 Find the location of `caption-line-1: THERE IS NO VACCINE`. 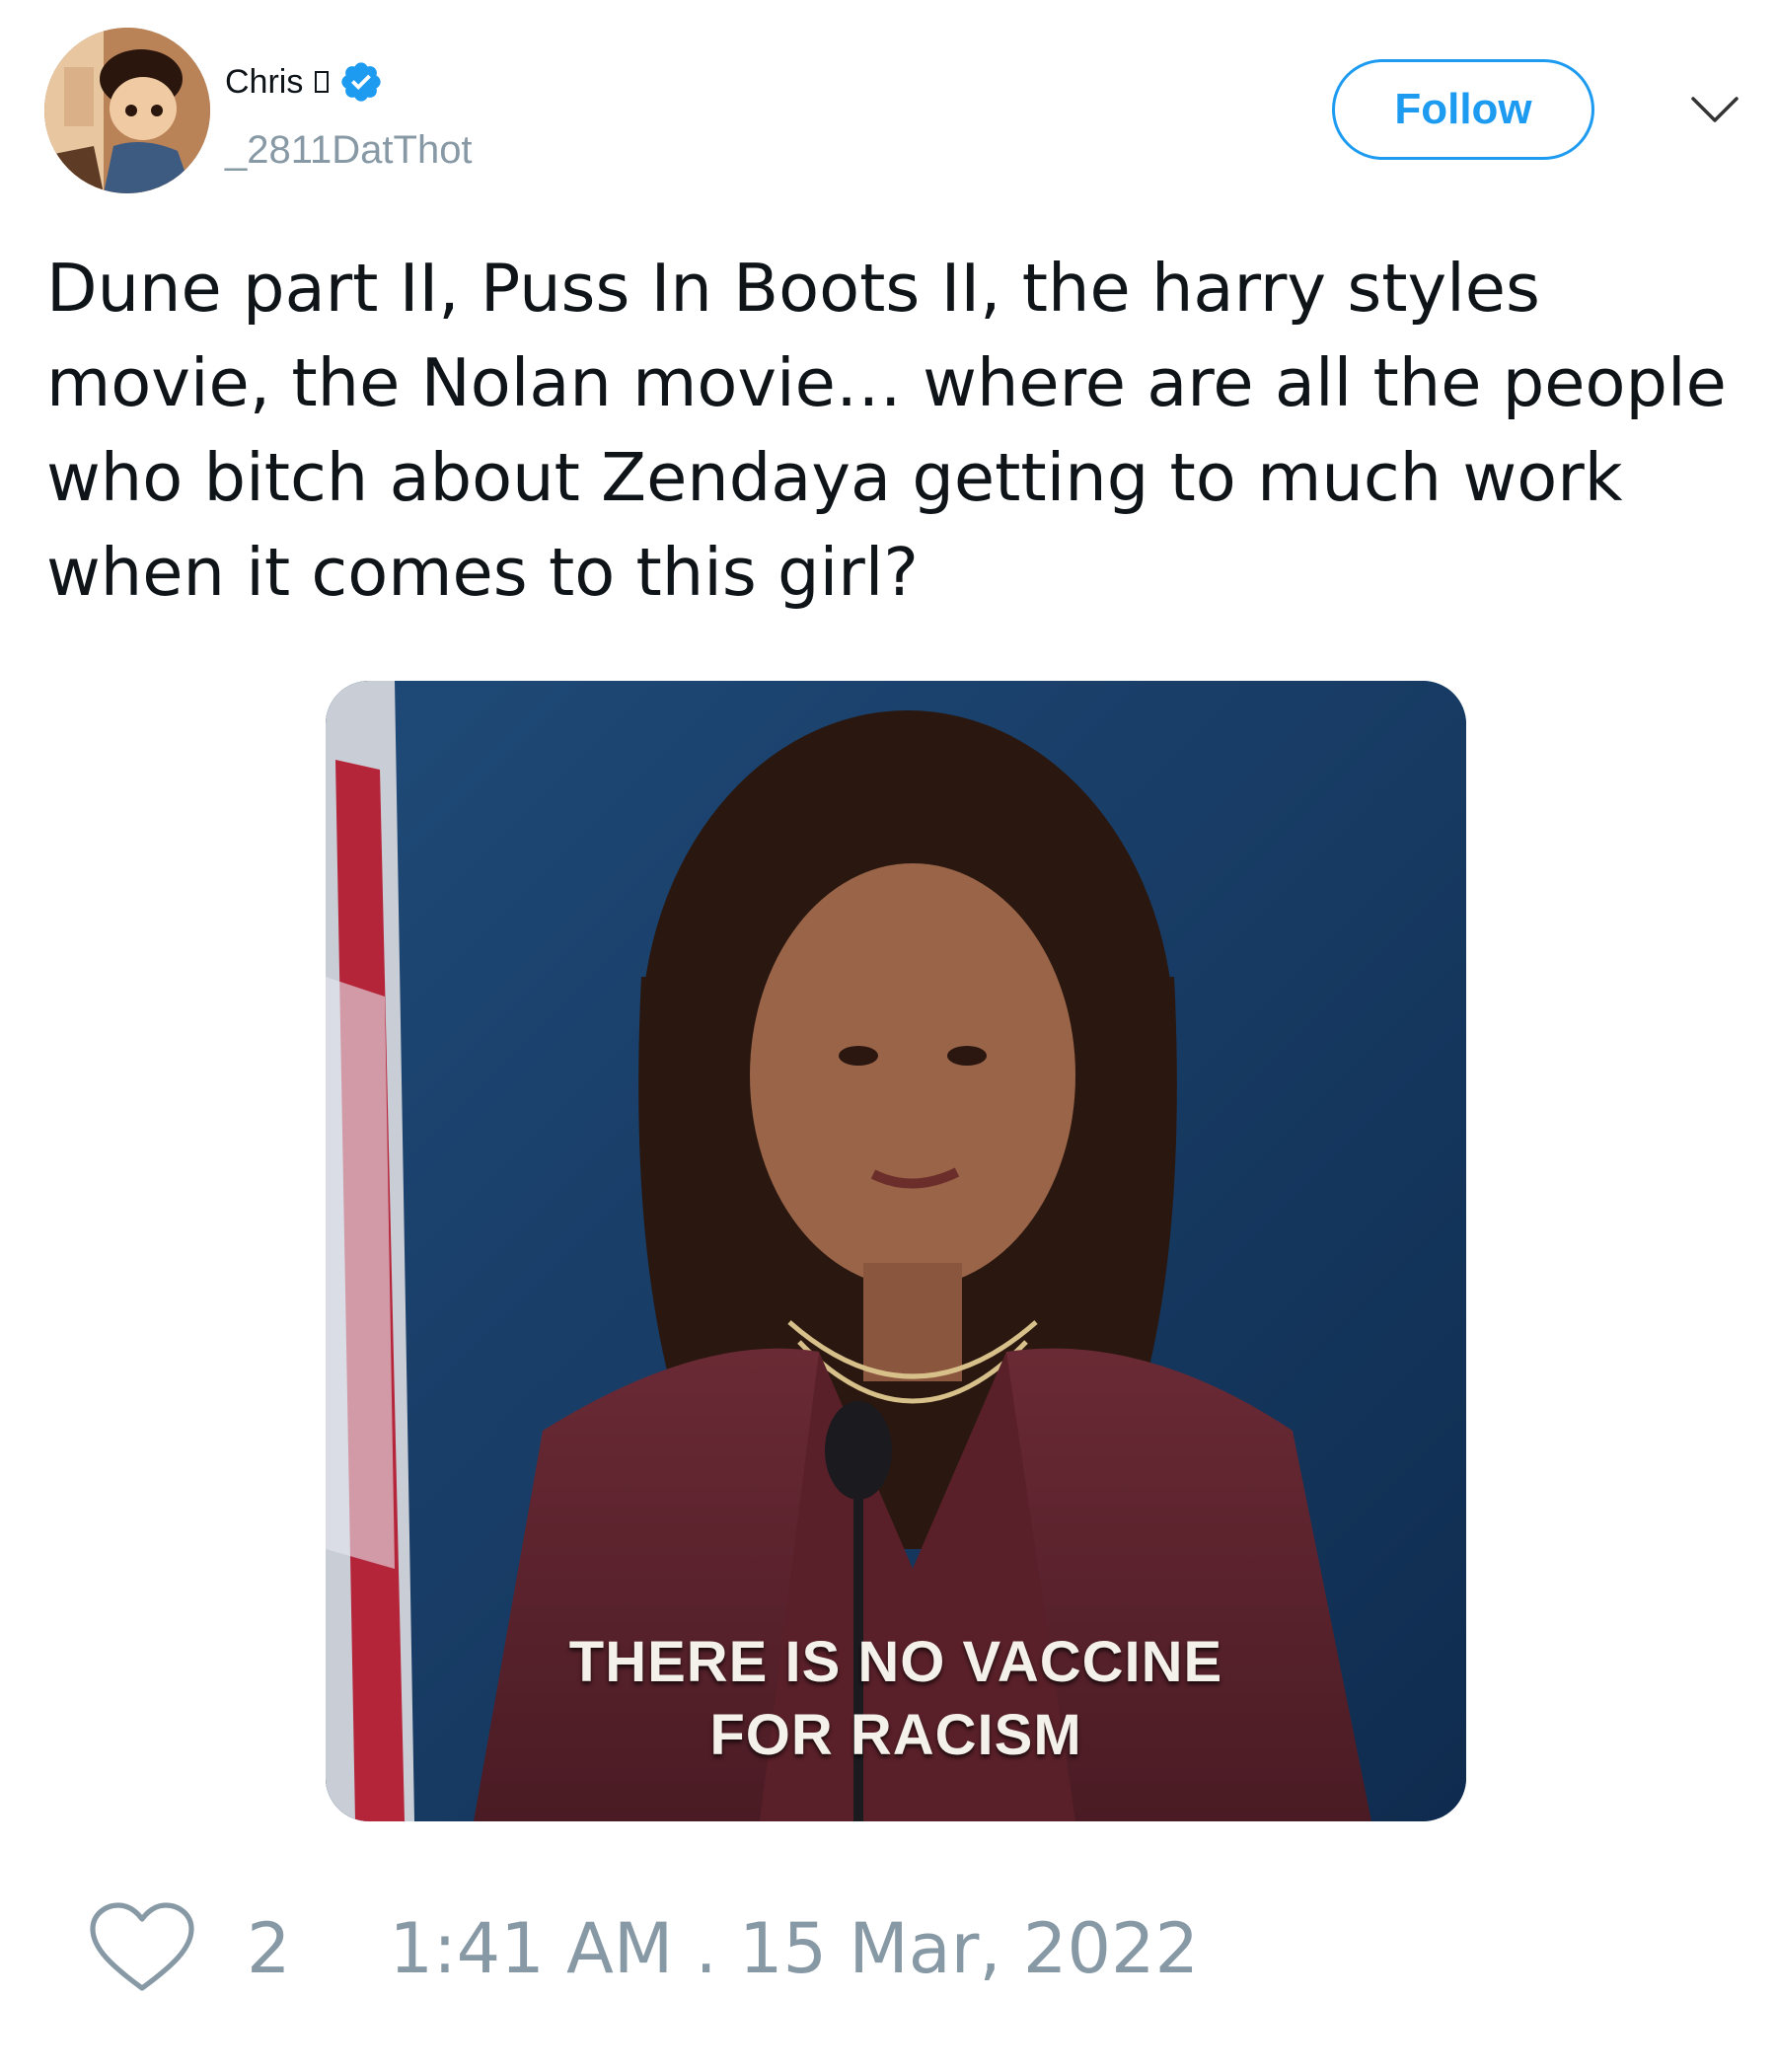

caption-line-1: THERE IS NO VACCINE is located at coordinates (896, 1662).